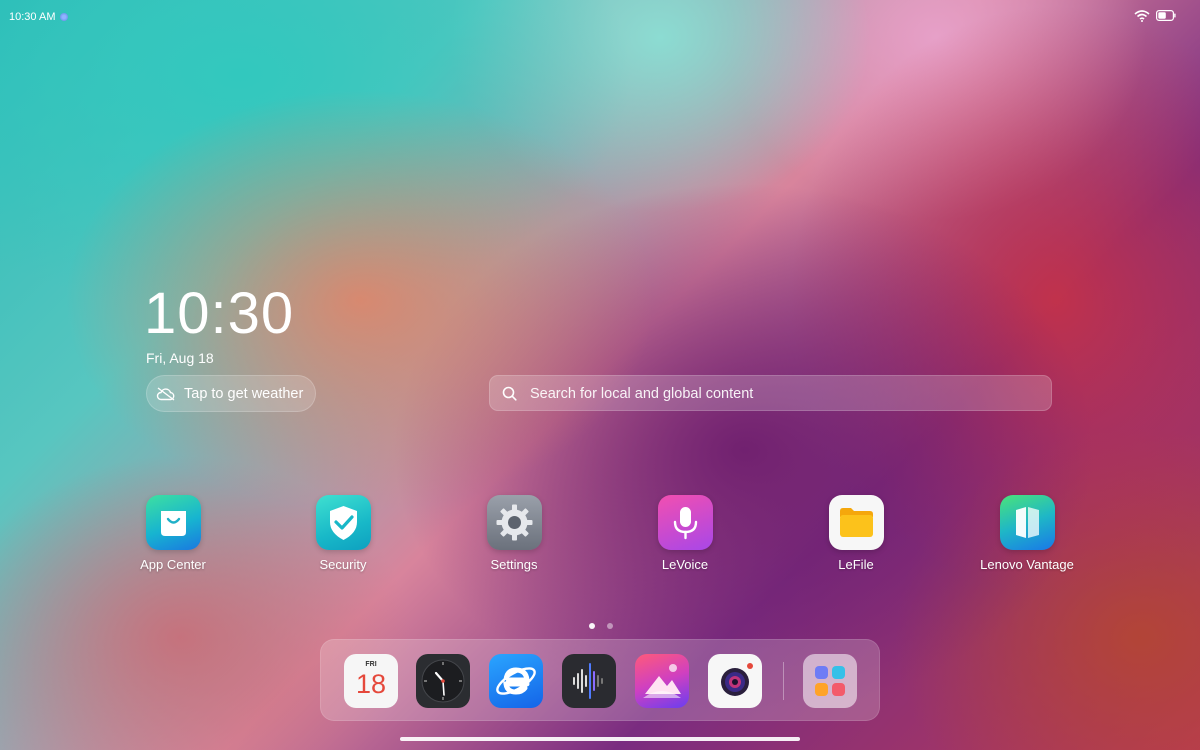 The width and height of the screenshot is (1200, 750). I want to click on app-lefile: LeFile, so click(856, 533).